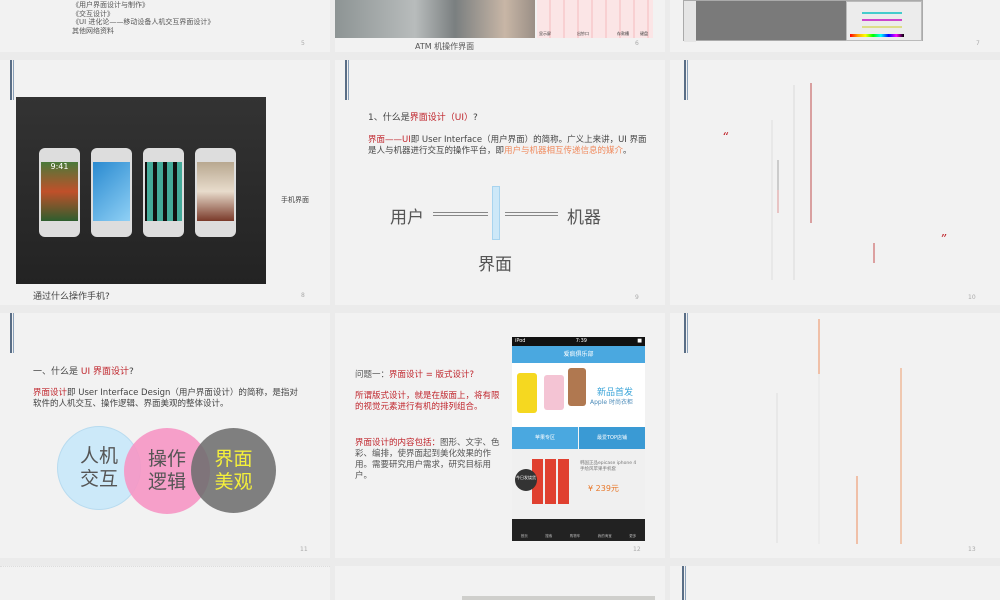  I want to click on slide-number: 10, so click(972, 297).